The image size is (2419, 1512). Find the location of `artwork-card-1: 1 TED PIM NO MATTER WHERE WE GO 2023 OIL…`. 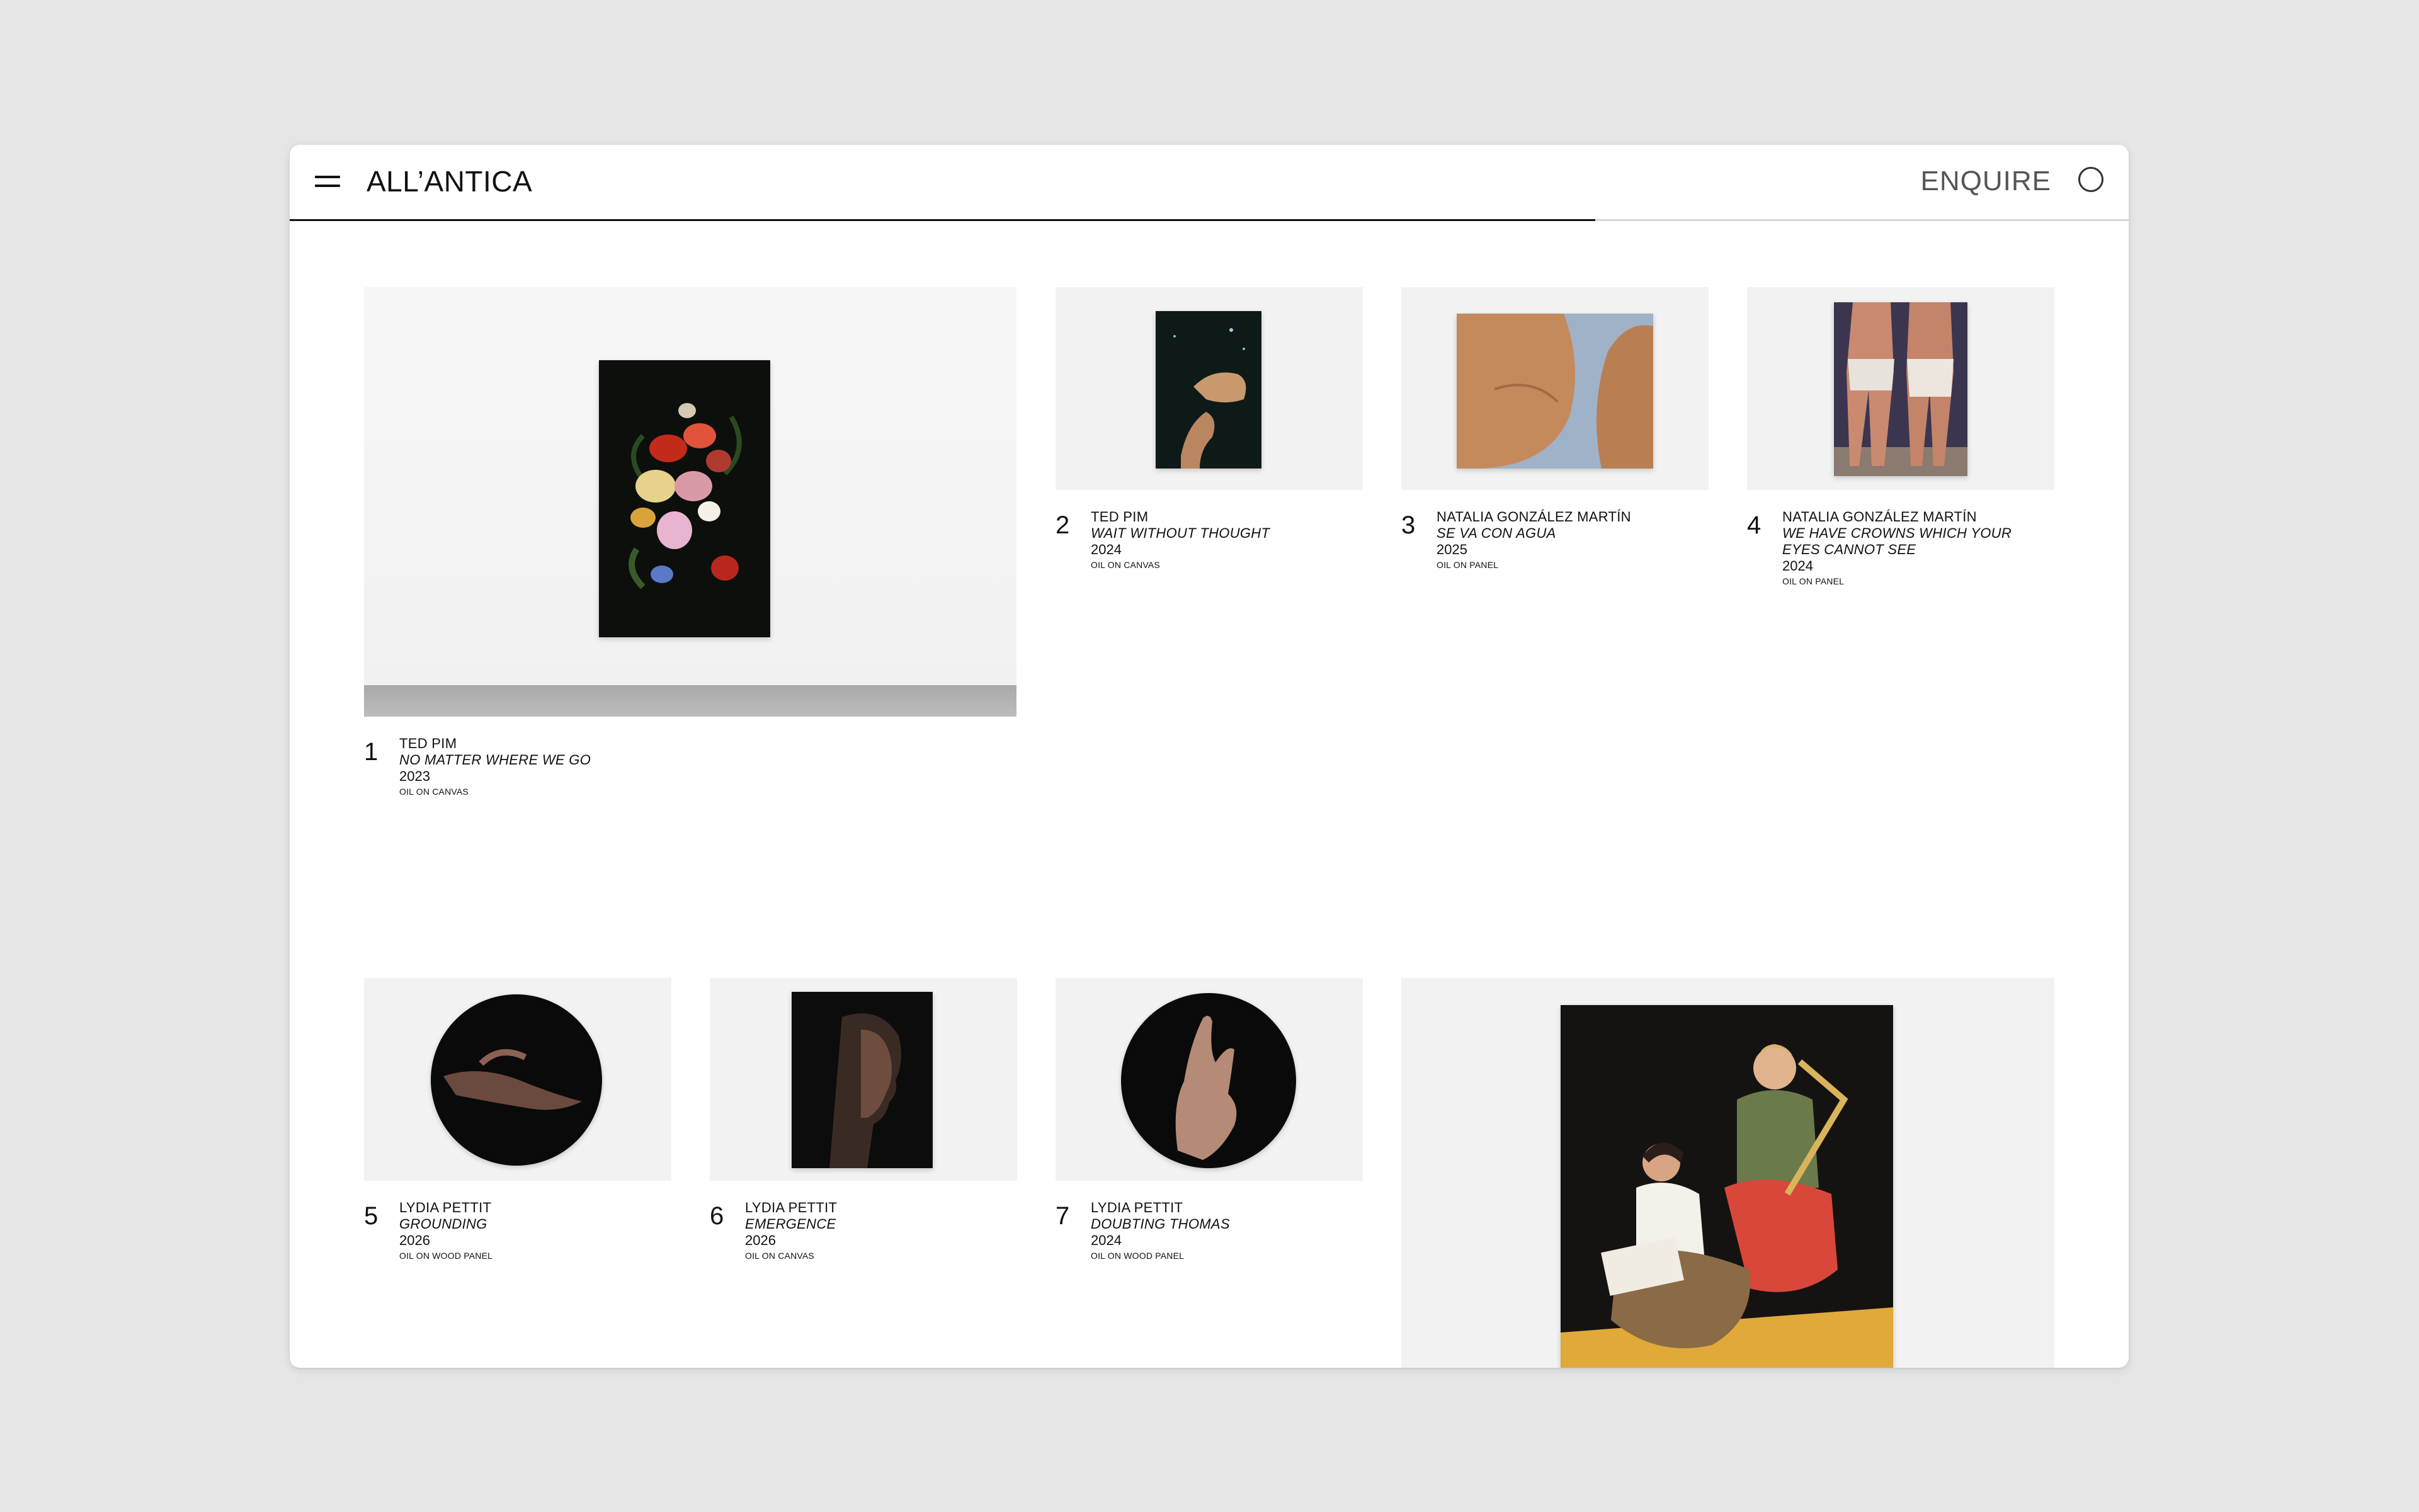

artwork-card-1: 1 TED PIM NO MATTER WHERE WE GO 2023 OIL… is located at coordinates (690, 552).